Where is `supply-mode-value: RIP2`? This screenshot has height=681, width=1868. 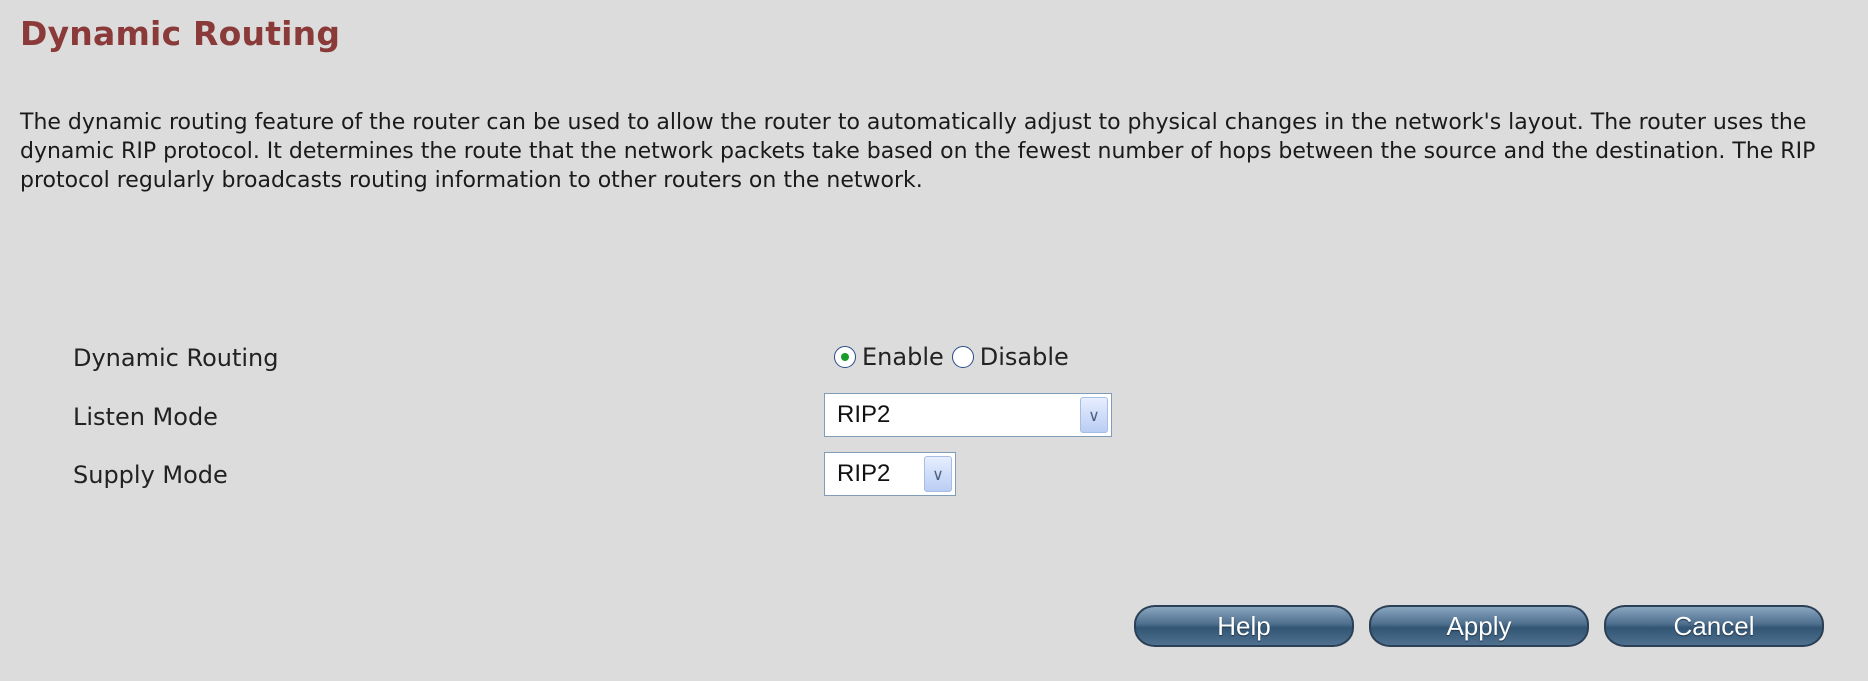
supply-mode-value: RIP2 is located at coordinates (864, 473).